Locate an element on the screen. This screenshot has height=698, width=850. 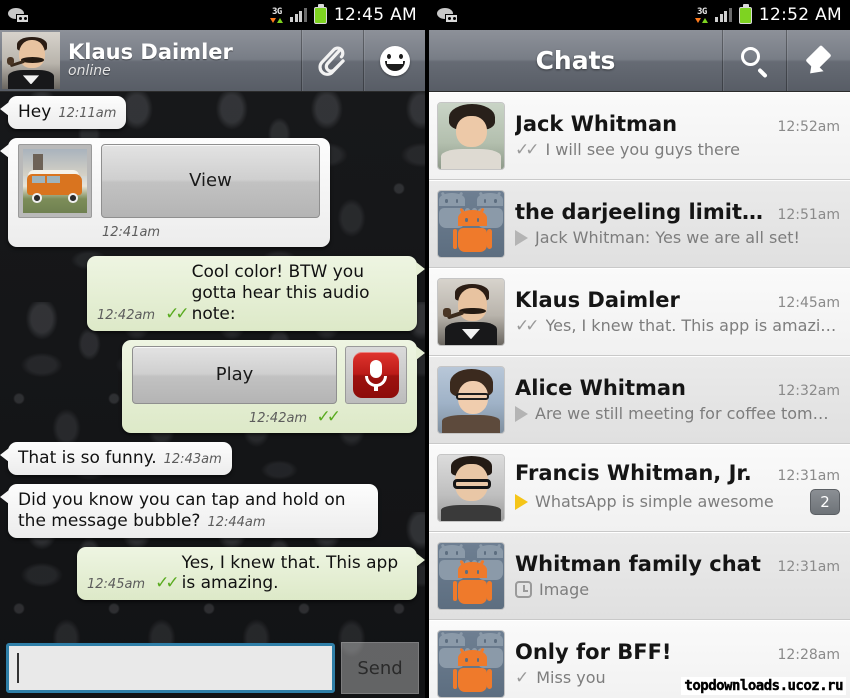
message-time: 12:43am is located at coordinates (192, 460).